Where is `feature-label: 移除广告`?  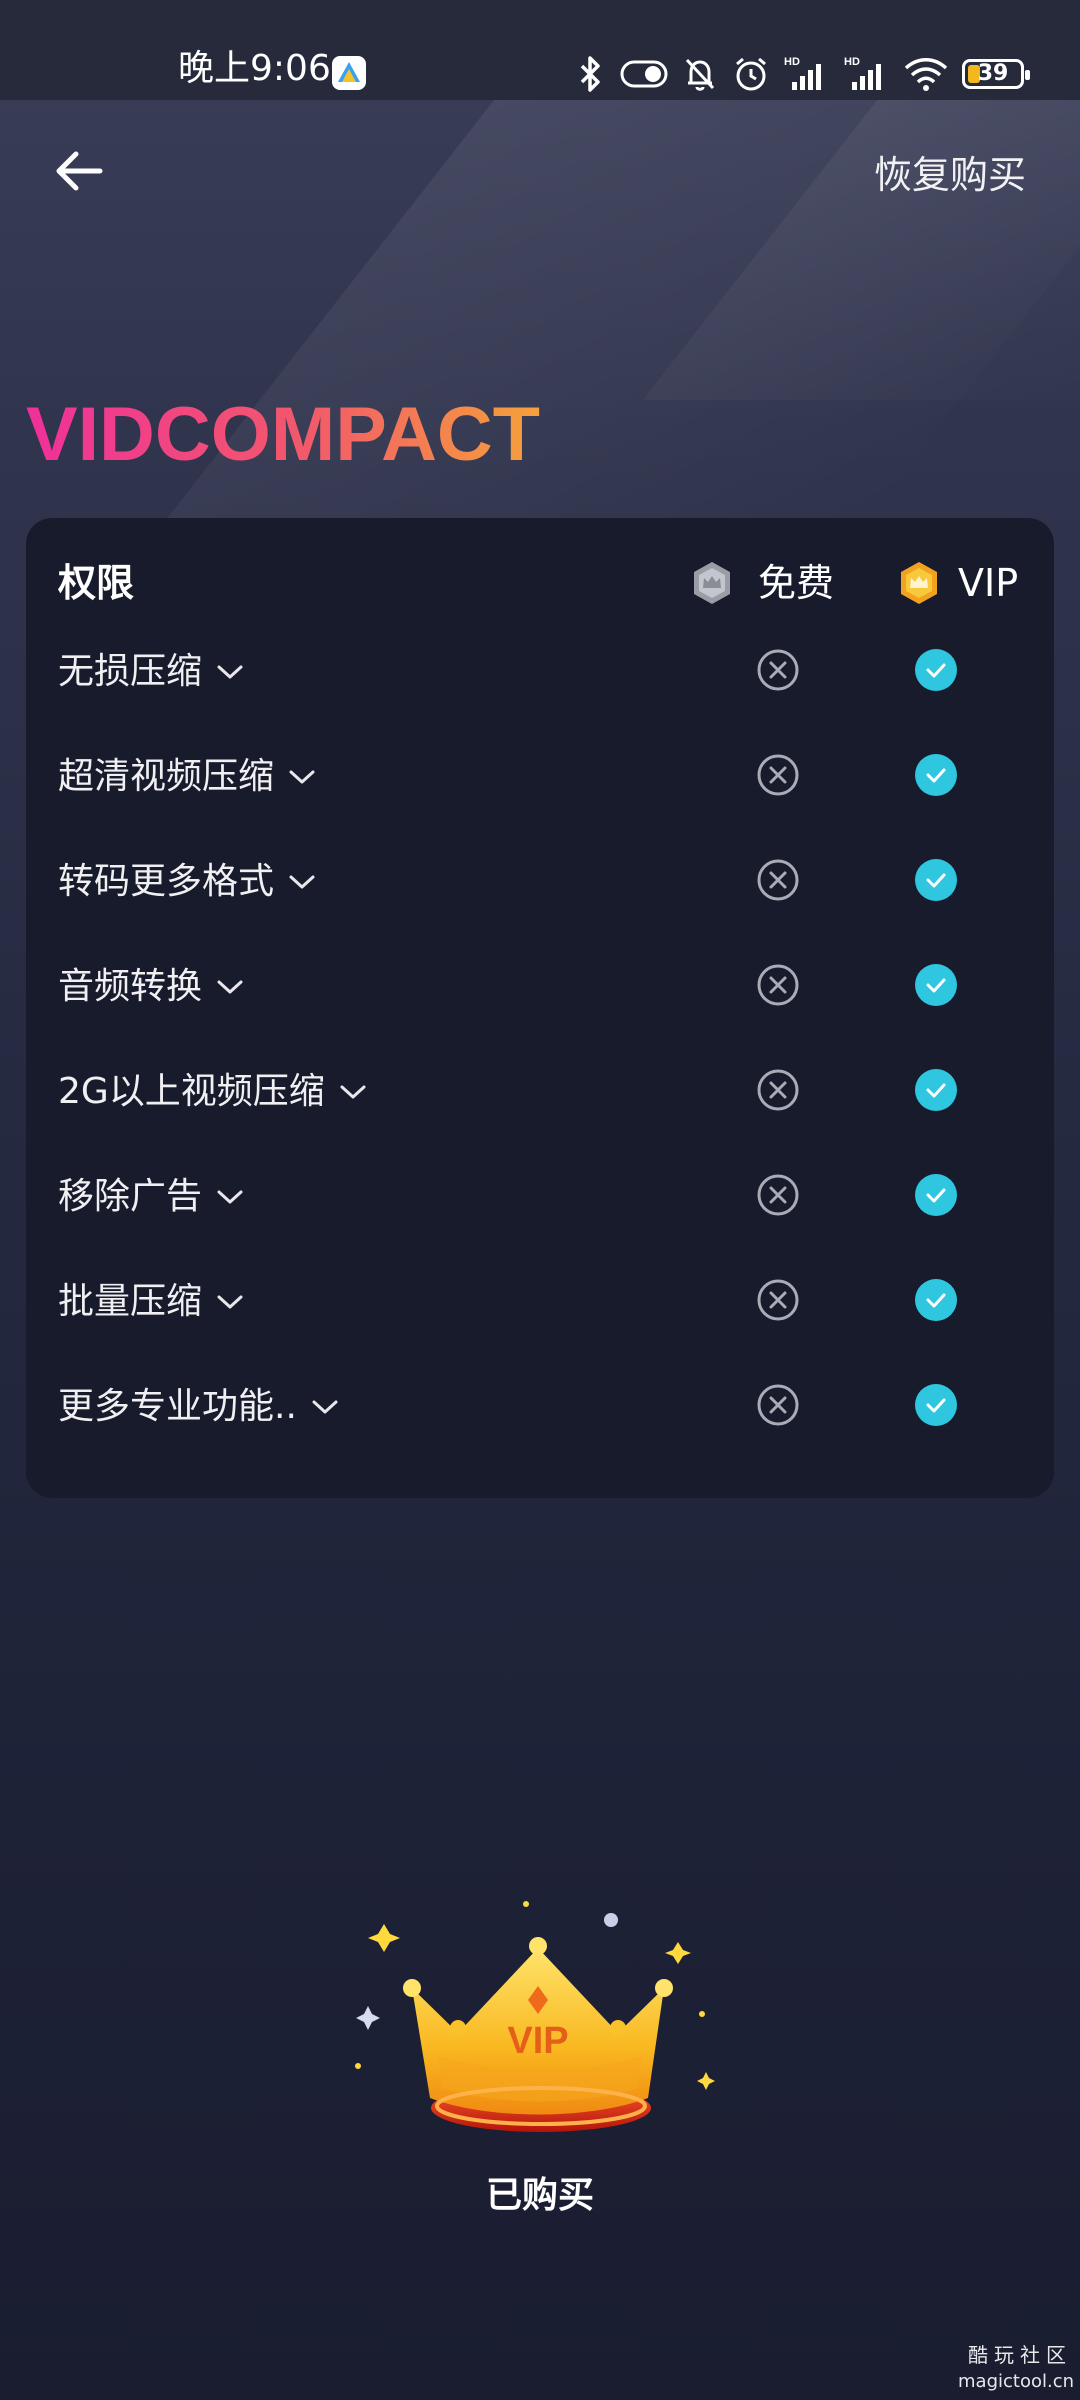 feature-label: 移除广告 is located at coordinates (151, 1197).